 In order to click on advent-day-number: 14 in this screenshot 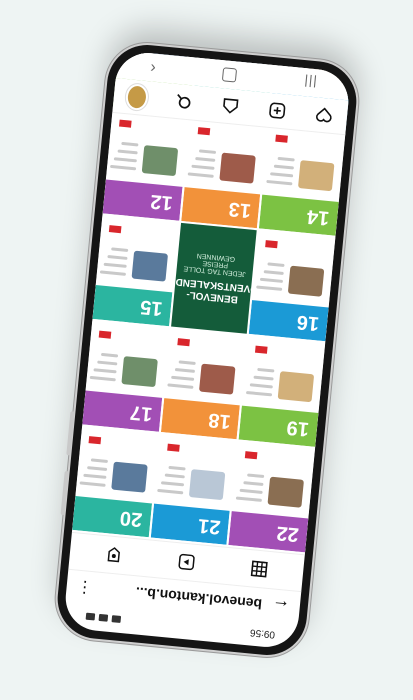, I will do `click(317, 217)`.